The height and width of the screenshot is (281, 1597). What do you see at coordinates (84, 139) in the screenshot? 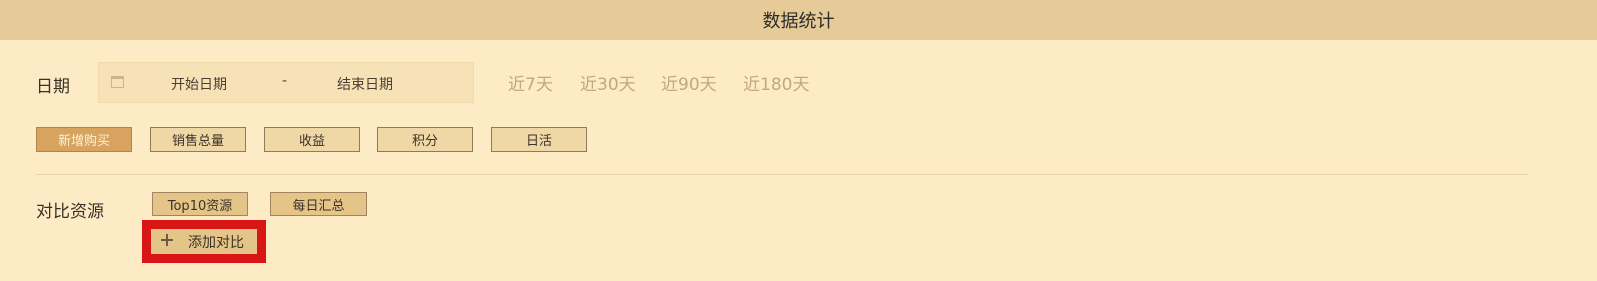
I see `metric-new-purchase-button: 新增购买` at bounding box center [84, 139].